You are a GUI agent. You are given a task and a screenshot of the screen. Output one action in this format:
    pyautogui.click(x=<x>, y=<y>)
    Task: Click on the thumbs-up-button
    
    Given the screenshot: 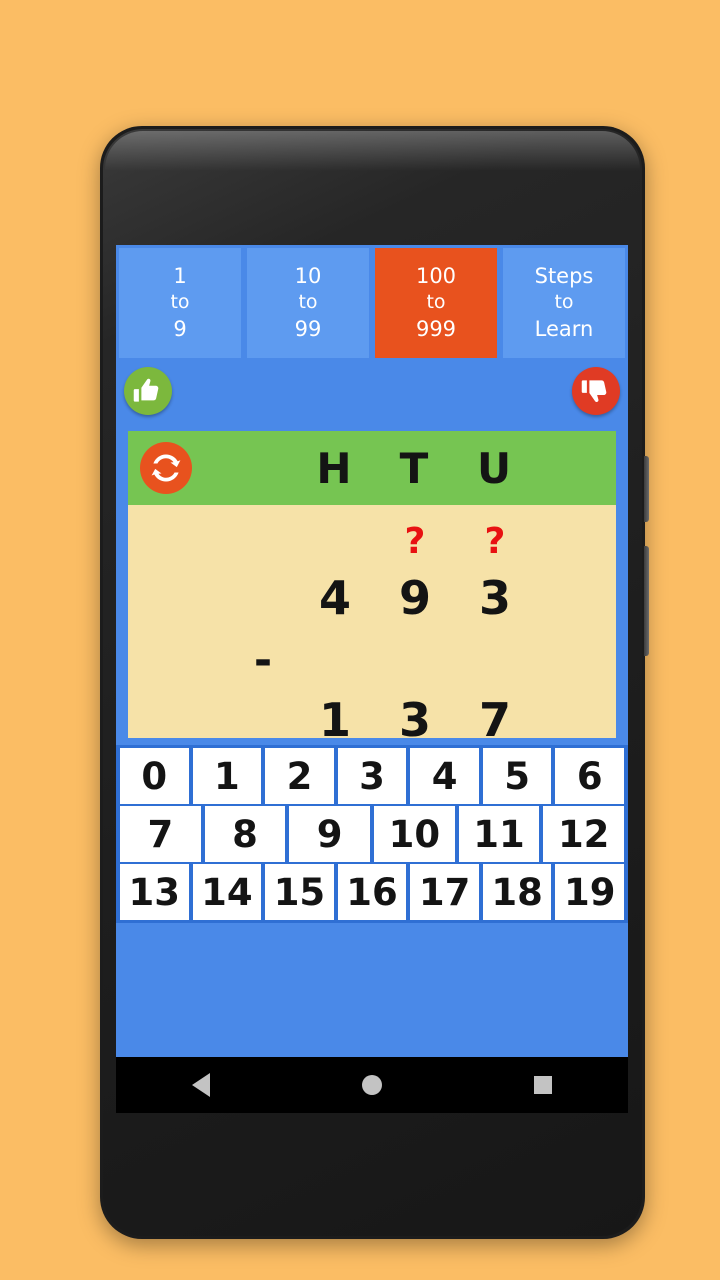 What is the action you would take?
    pyautogui.click(x=148, y=391)
    